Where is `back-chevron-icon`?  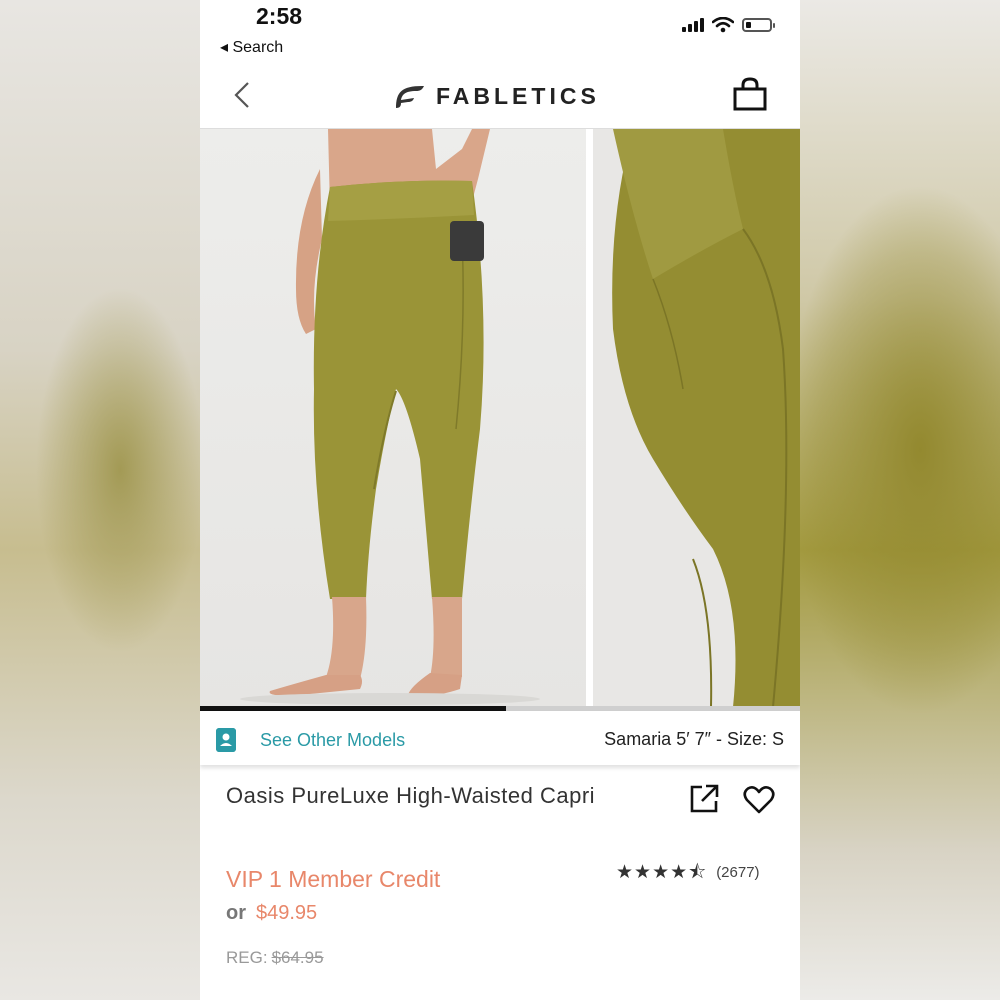 back-chevron-icon is located at coordinates (243, 95).